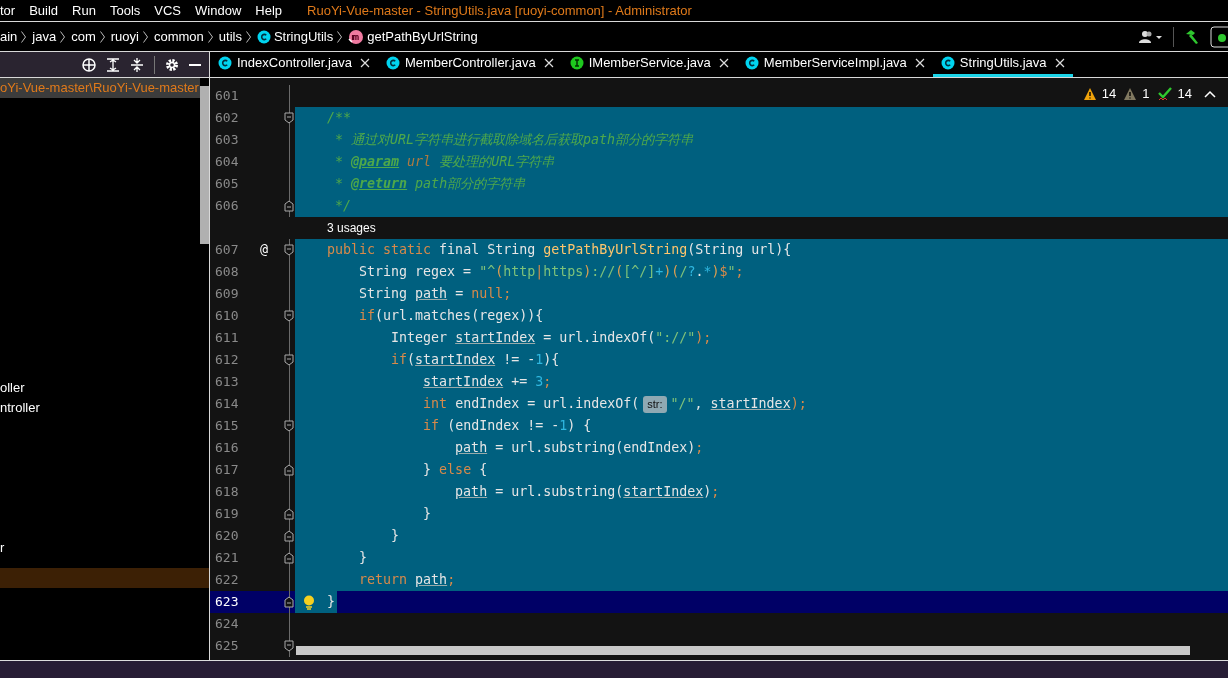 Image resolution: width=1228 pixels, height=678 pixels. Describe the element at coordinates (1164, 93) in the screenshot. I see `typo-check-icon` at that location.